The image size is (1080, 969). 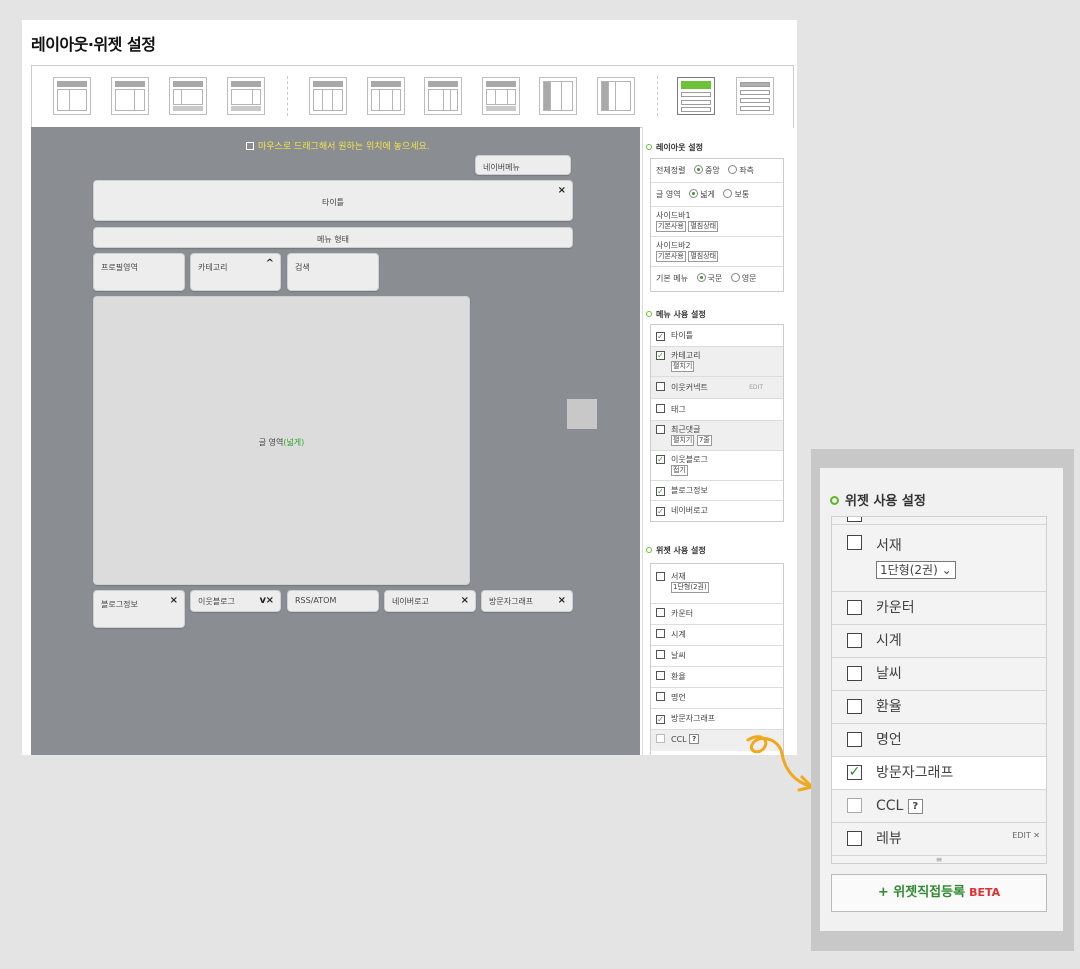 I want to click on drag-cursor-icon, so click(x=250, y=146).